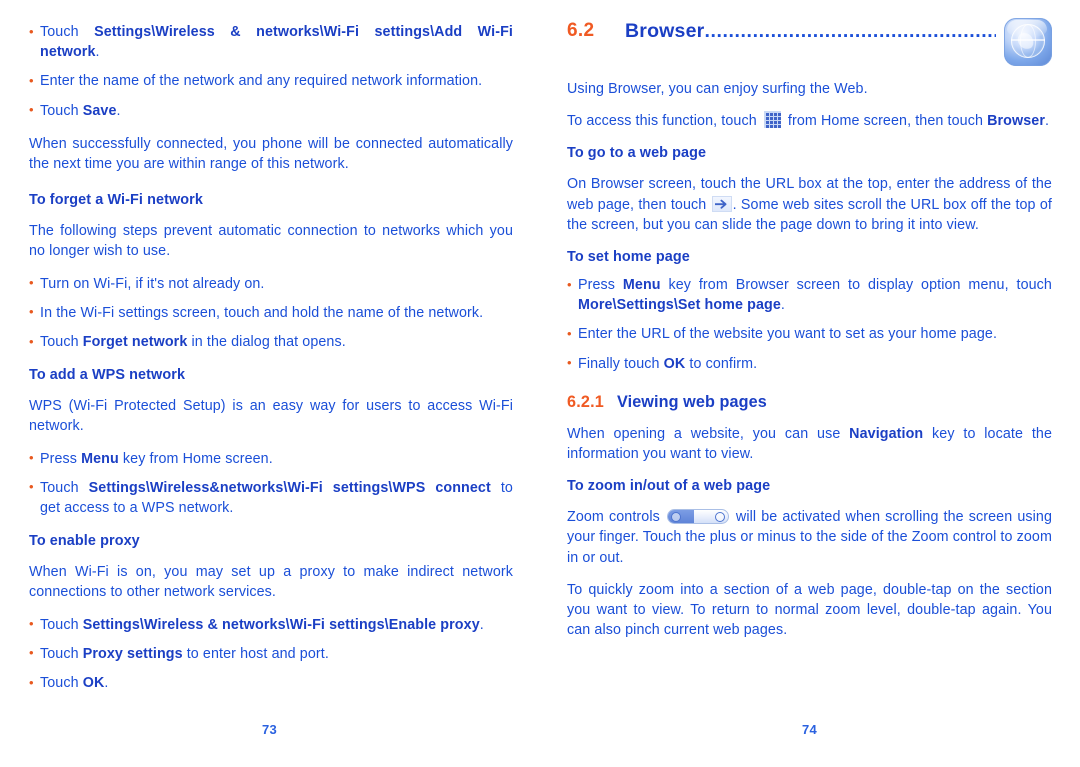 This screenshot has width=1080, height=767. Describe the element at coordinates (195, 458) in the screenshot. I see `bullet-tail: key from Home screen.` at that location.